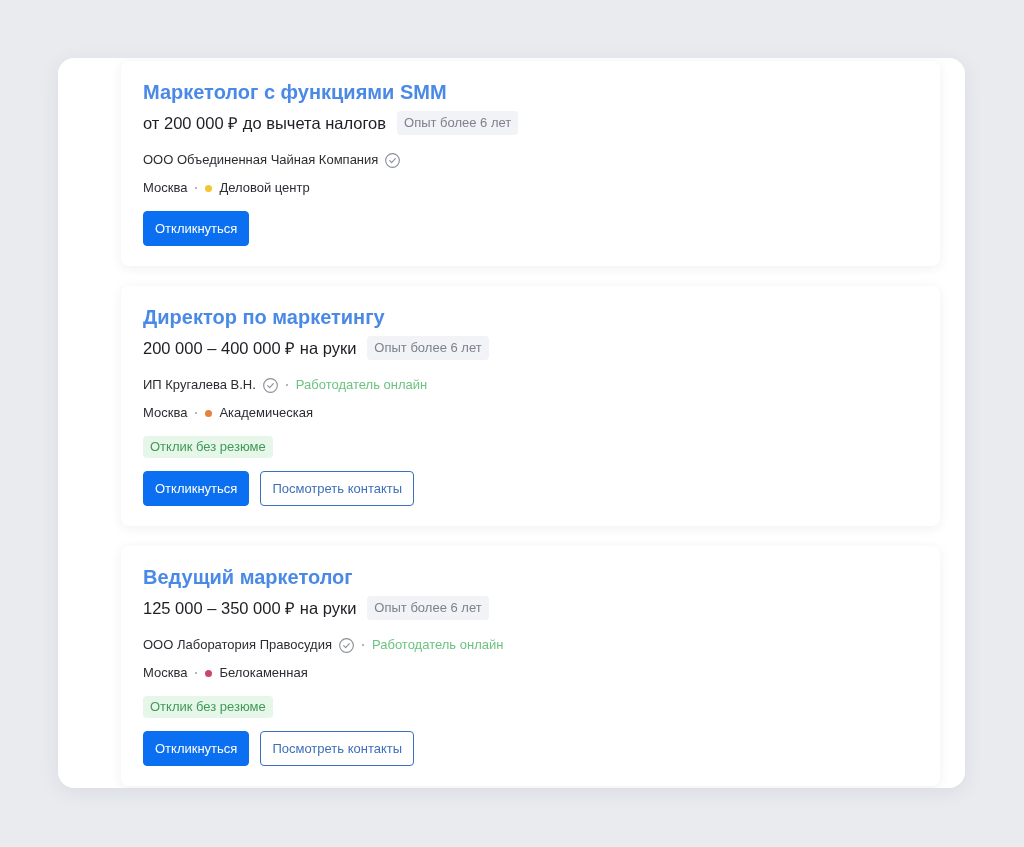 Image resolution: width=1024 pixels, height=847 pixels. I want to click on metro-station-text: Белокаменная, so click(263, 673).